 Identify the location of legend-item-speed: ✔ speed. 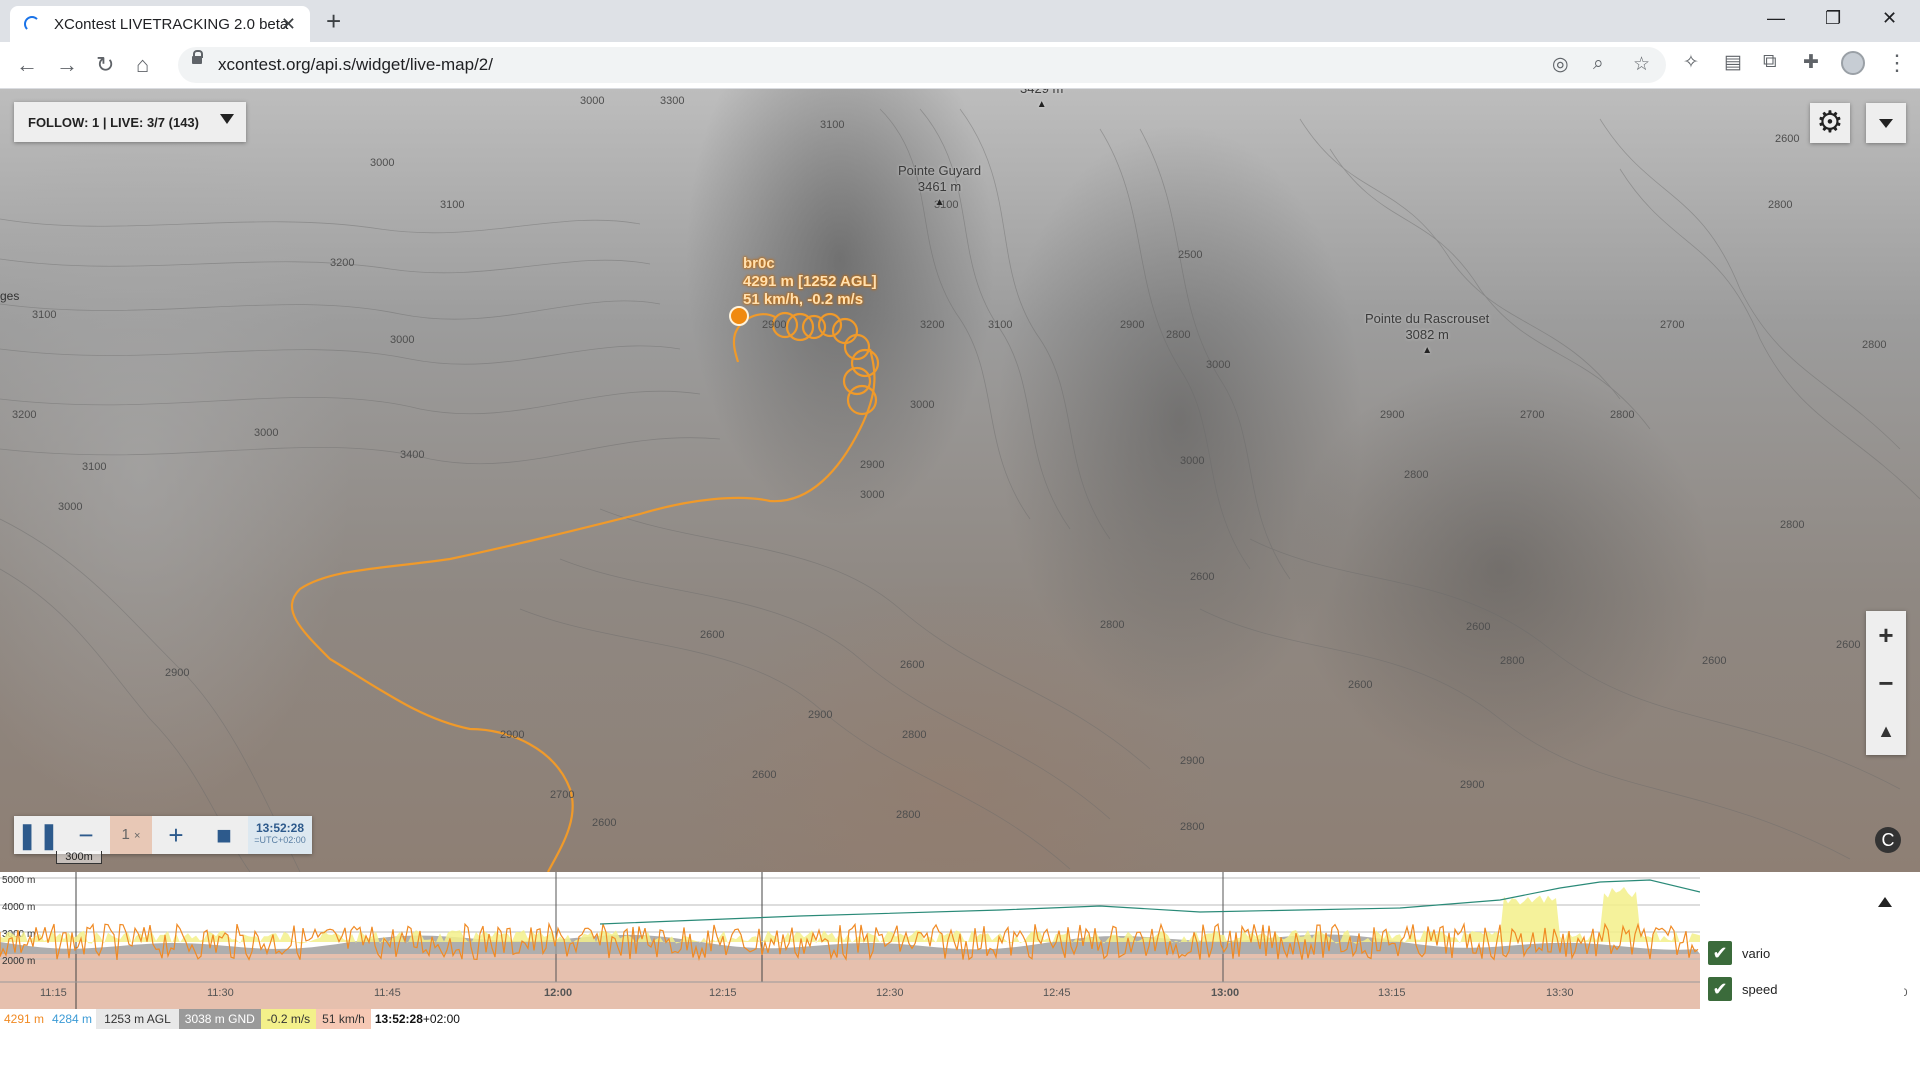
(1742, 989).